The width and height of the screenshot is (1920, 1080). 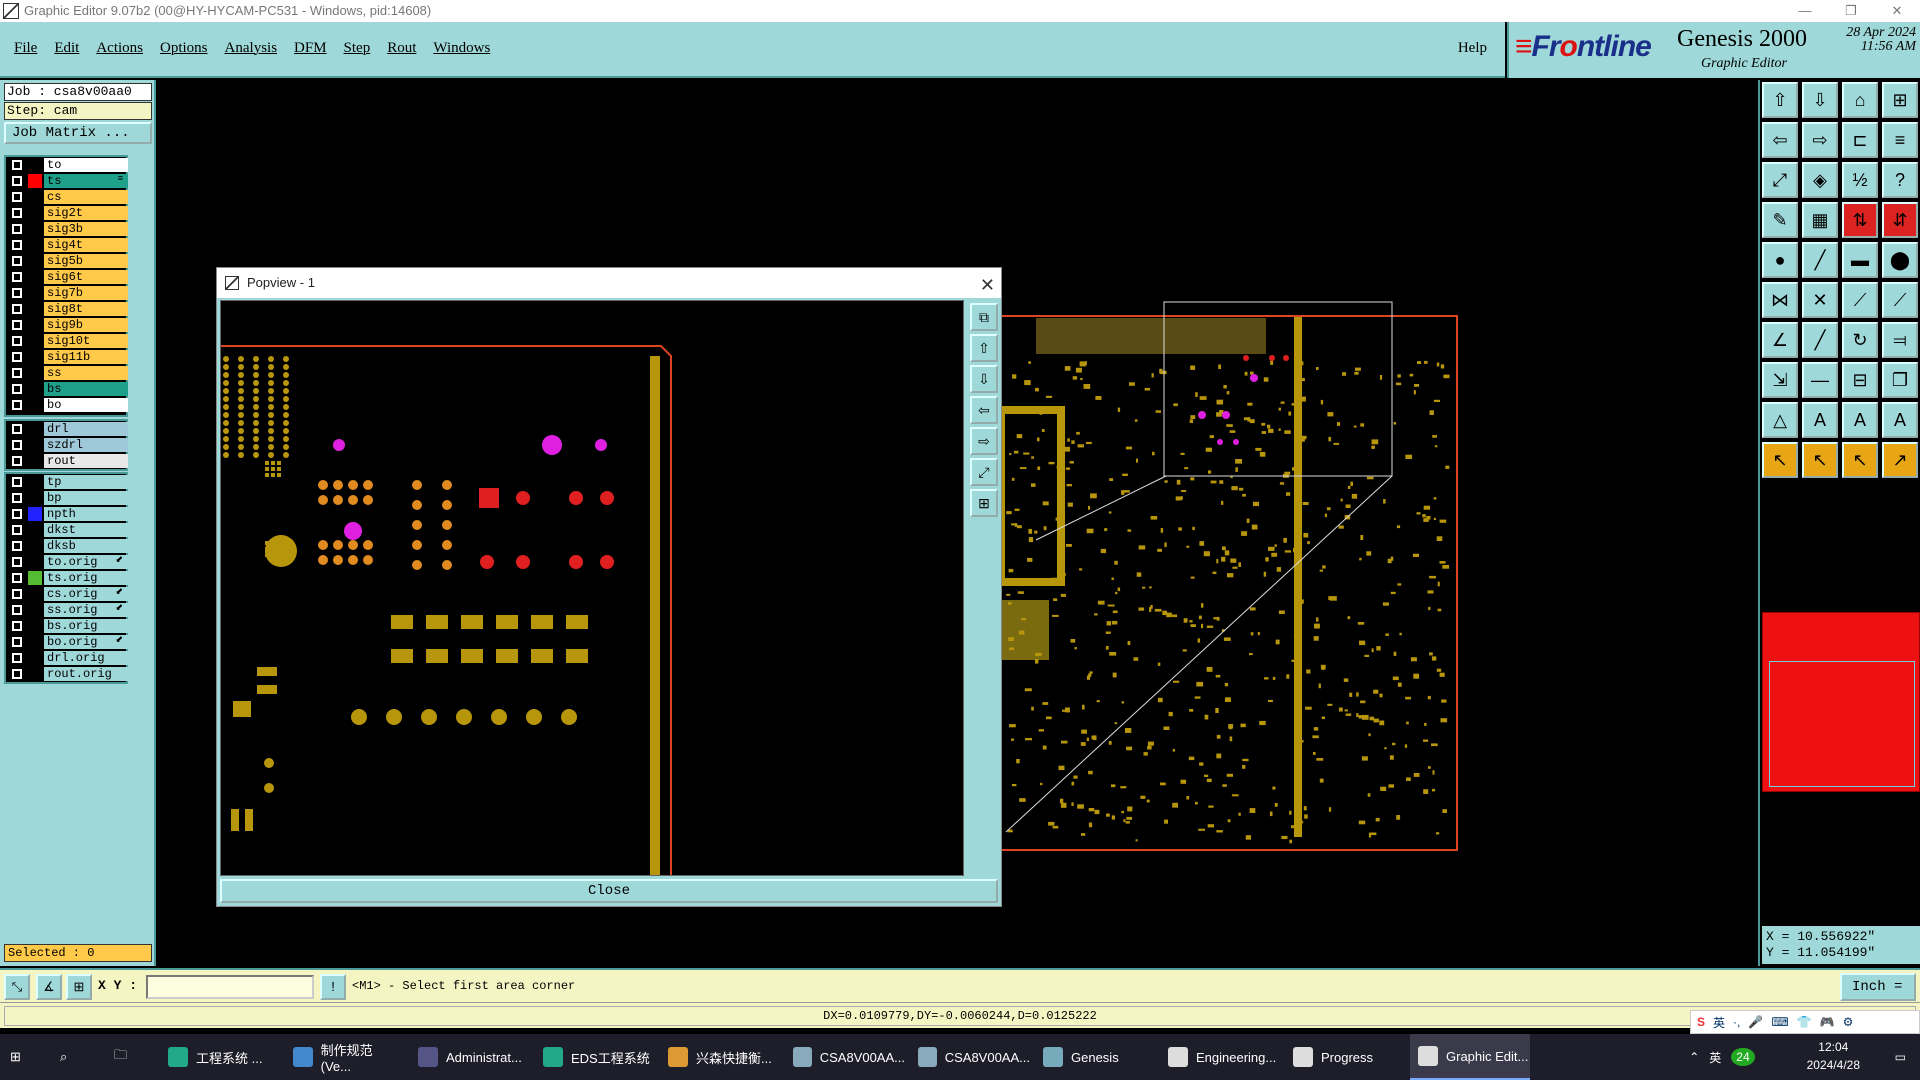 I want to click on pan-left-icon: ⇦, so click(x=984, y=410).